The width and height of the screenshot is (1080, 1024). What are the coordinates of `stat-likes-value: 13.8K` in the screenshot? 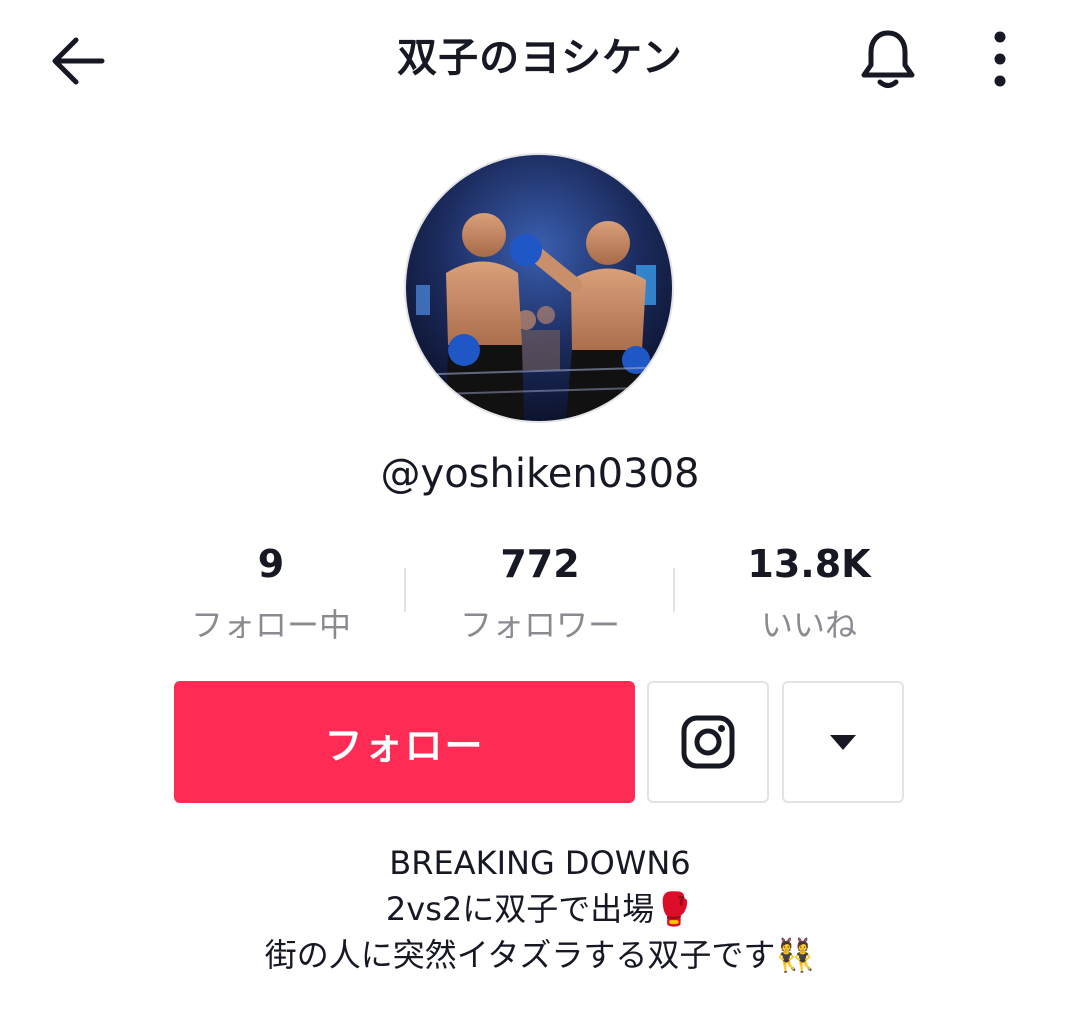 It's located at (809, 564).